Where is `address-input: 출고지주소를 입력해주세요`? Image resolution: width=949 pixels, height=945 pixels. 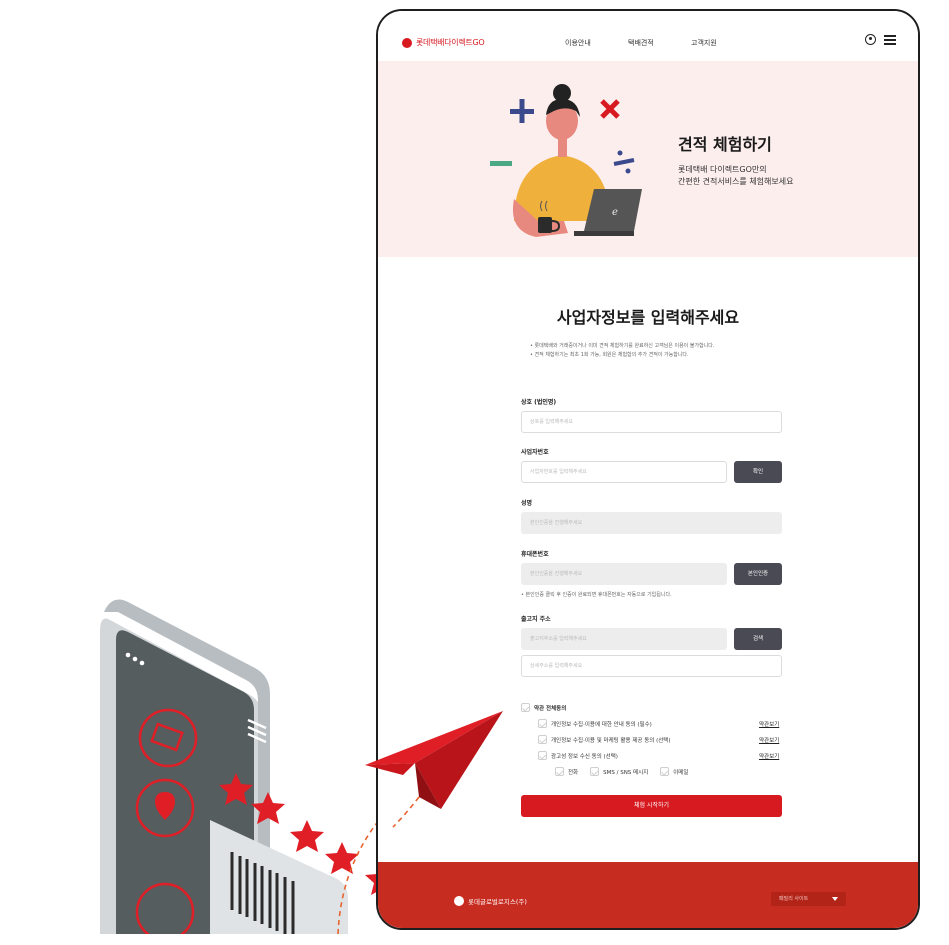 address-input: 출고지주소를 입력해주세요 is located at coordinates (624, 639).